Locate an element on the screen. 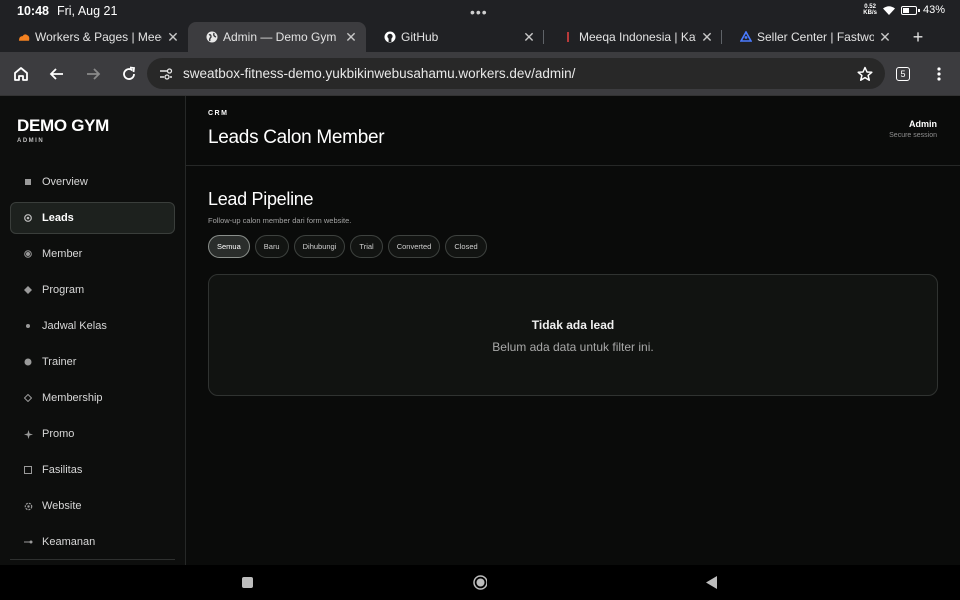  menu-button is located at coordinates (939, 74).